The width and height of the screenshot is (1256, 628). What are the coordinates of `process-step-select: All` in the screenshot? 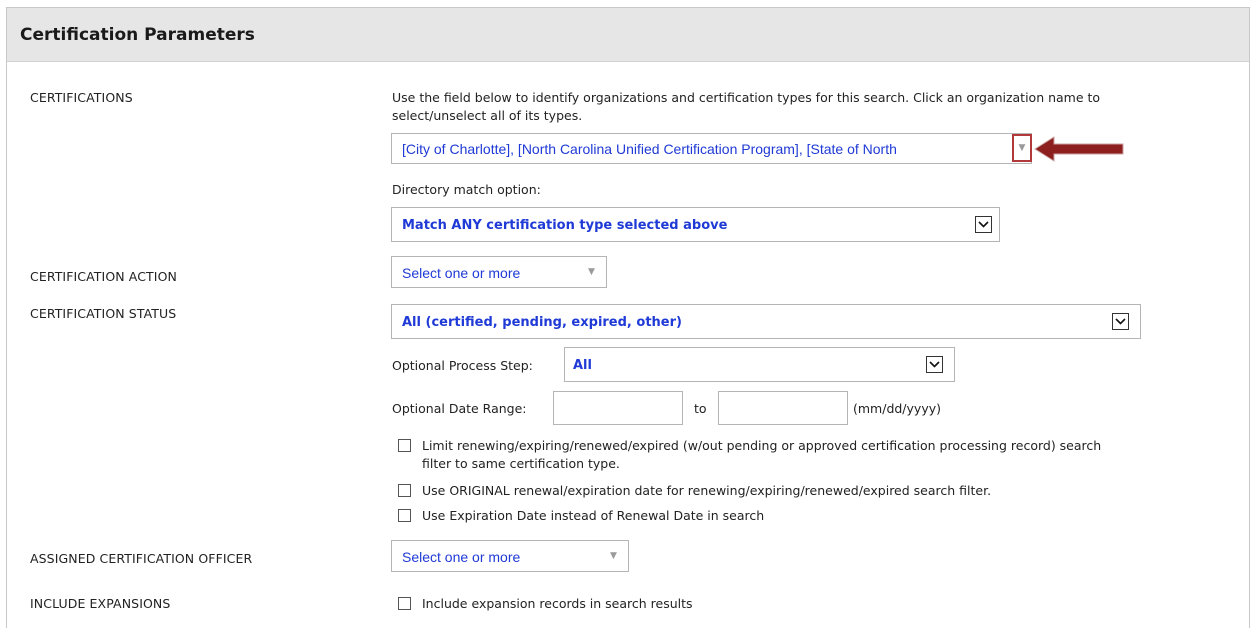 It's located at (759, 364).